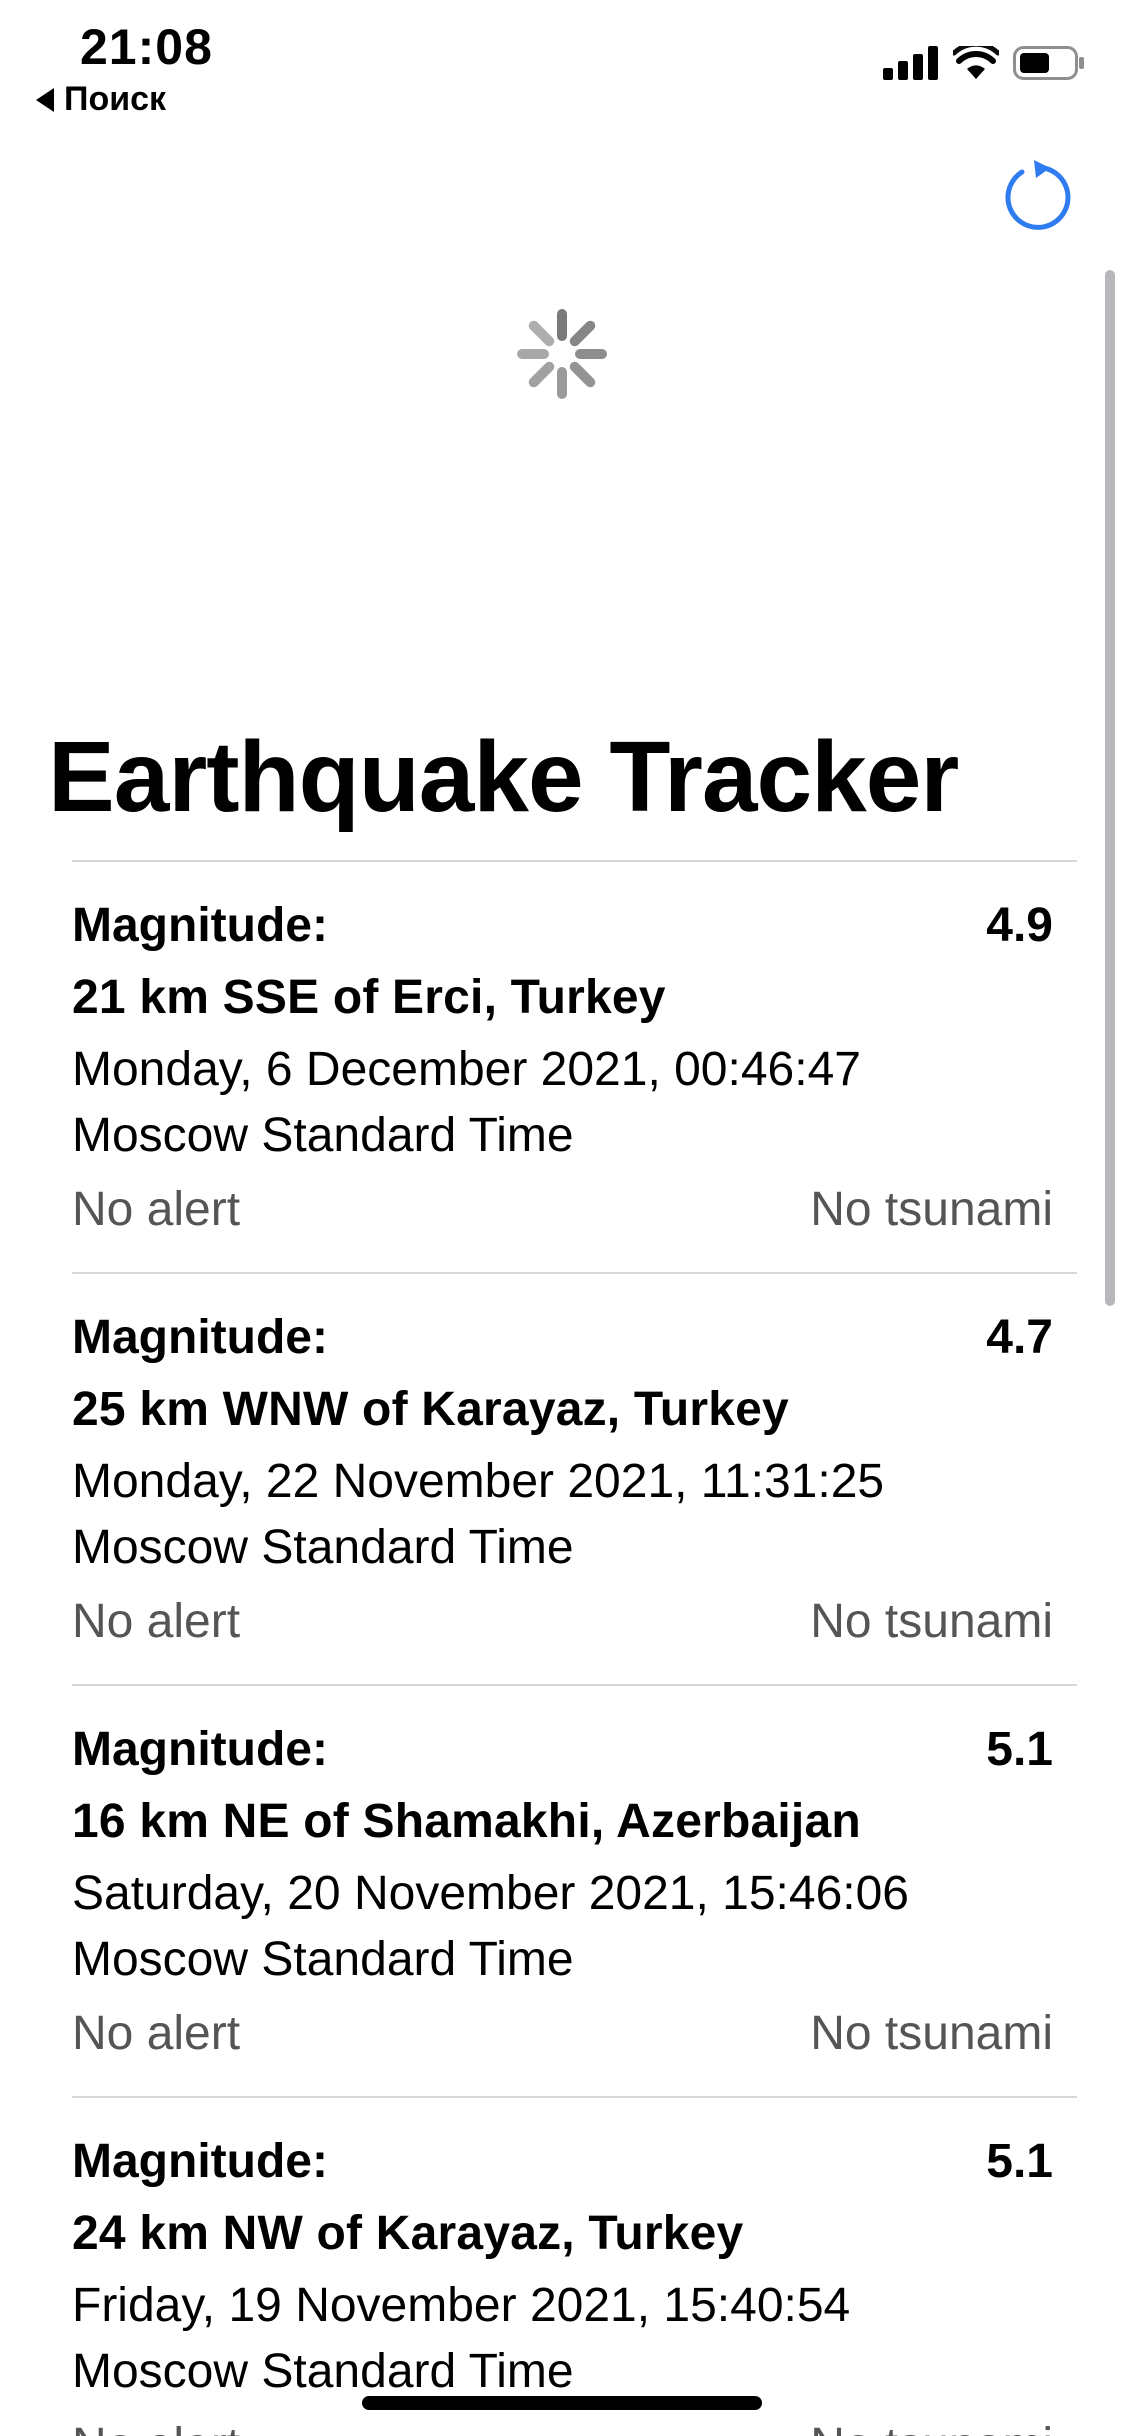  Describe the element at coordinates (562, 2403) in the screenshot. I see `home-indicator` at that location.